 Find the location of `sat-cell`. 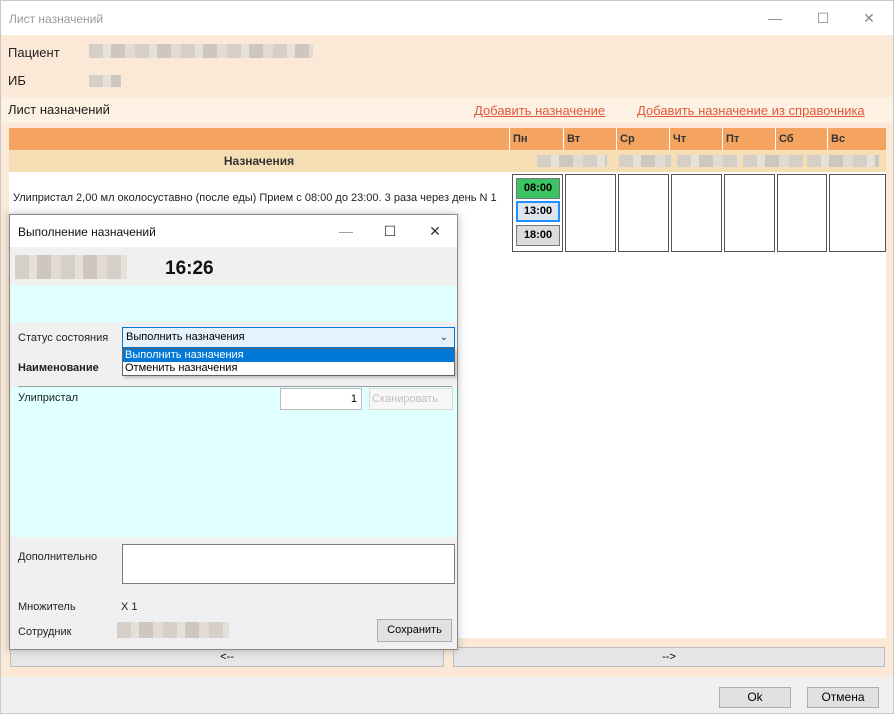

sat-cell is located at coordinates (802, 213).